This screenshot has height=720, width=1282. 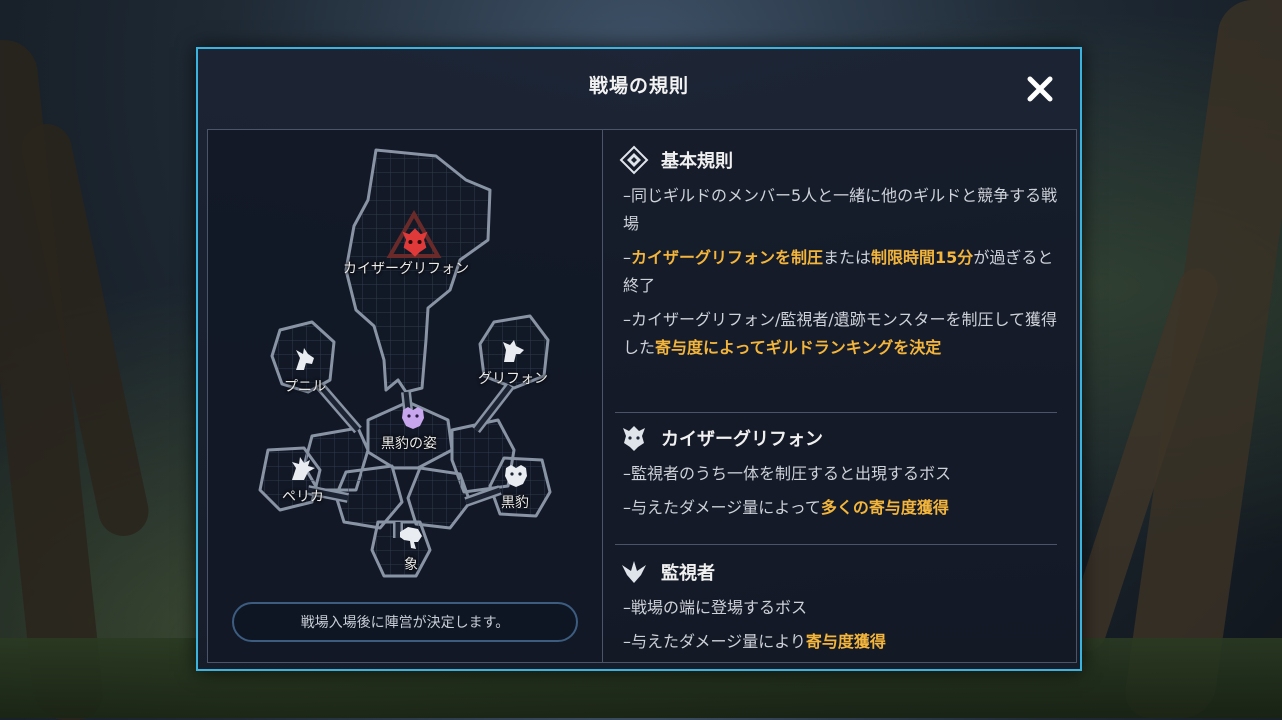 I want to click on section-title: カイザーグリフォン, so click(x=742, y=439).